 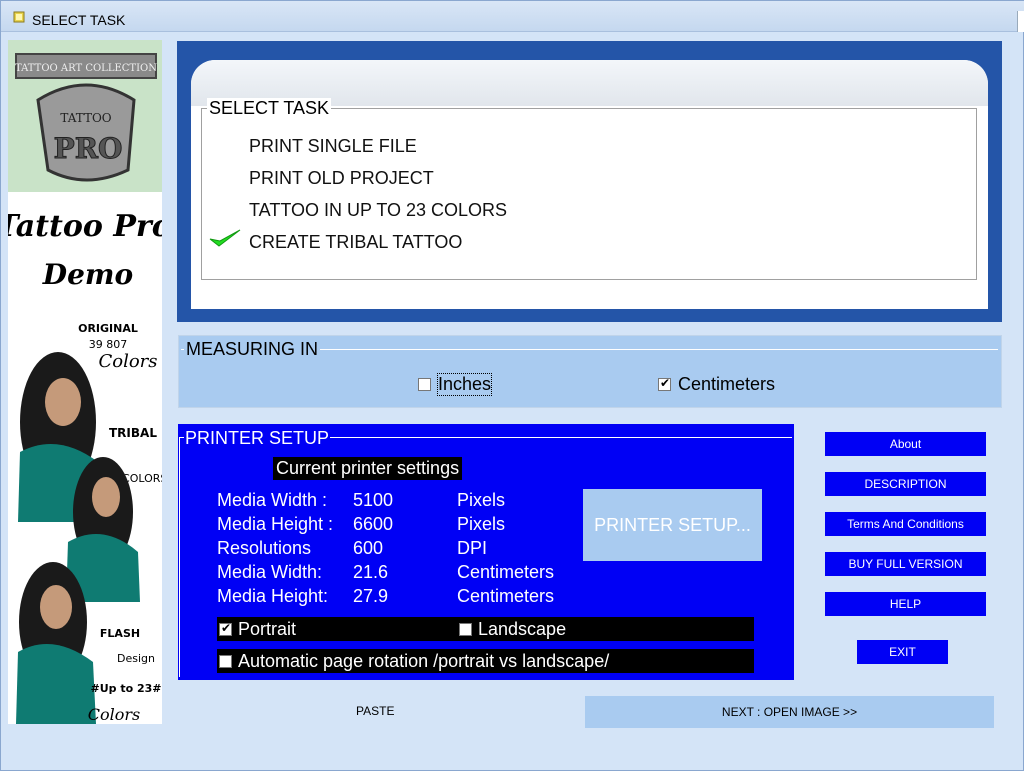 I want to click on centimeters-option: Centimeters, so click(x=716, y=384).